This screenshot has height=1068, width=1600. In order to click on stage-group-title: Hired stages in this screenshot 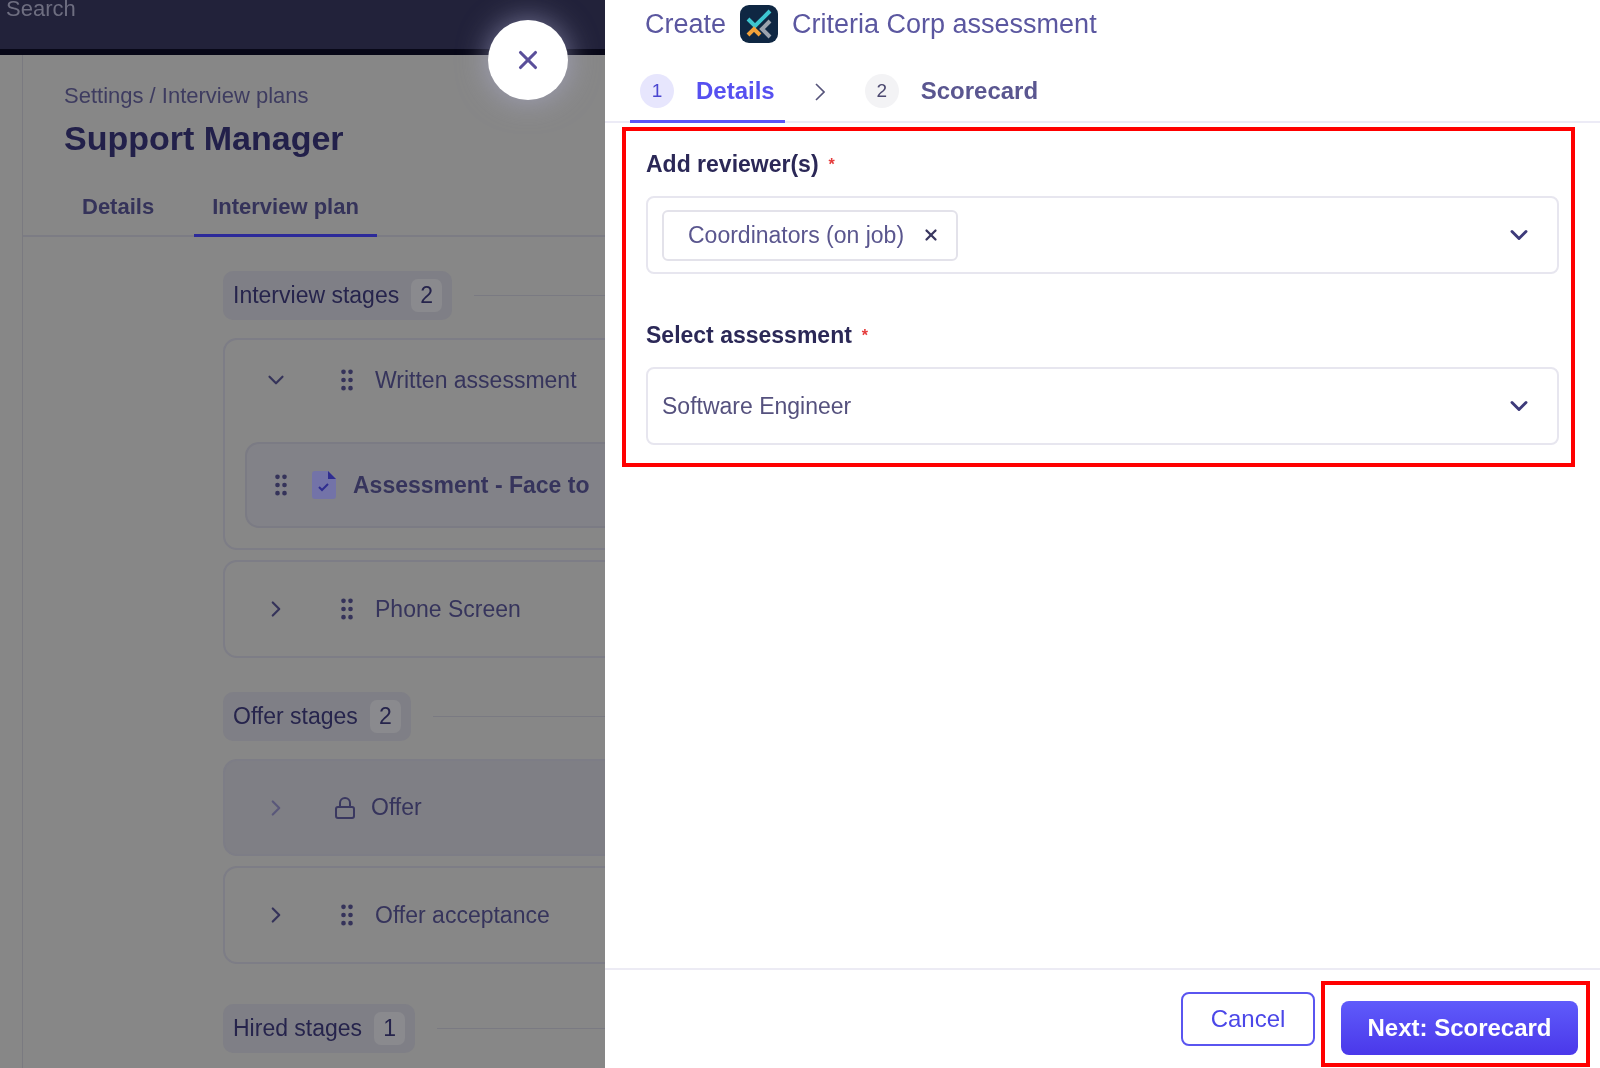, I will do `click(298, 1028)`.